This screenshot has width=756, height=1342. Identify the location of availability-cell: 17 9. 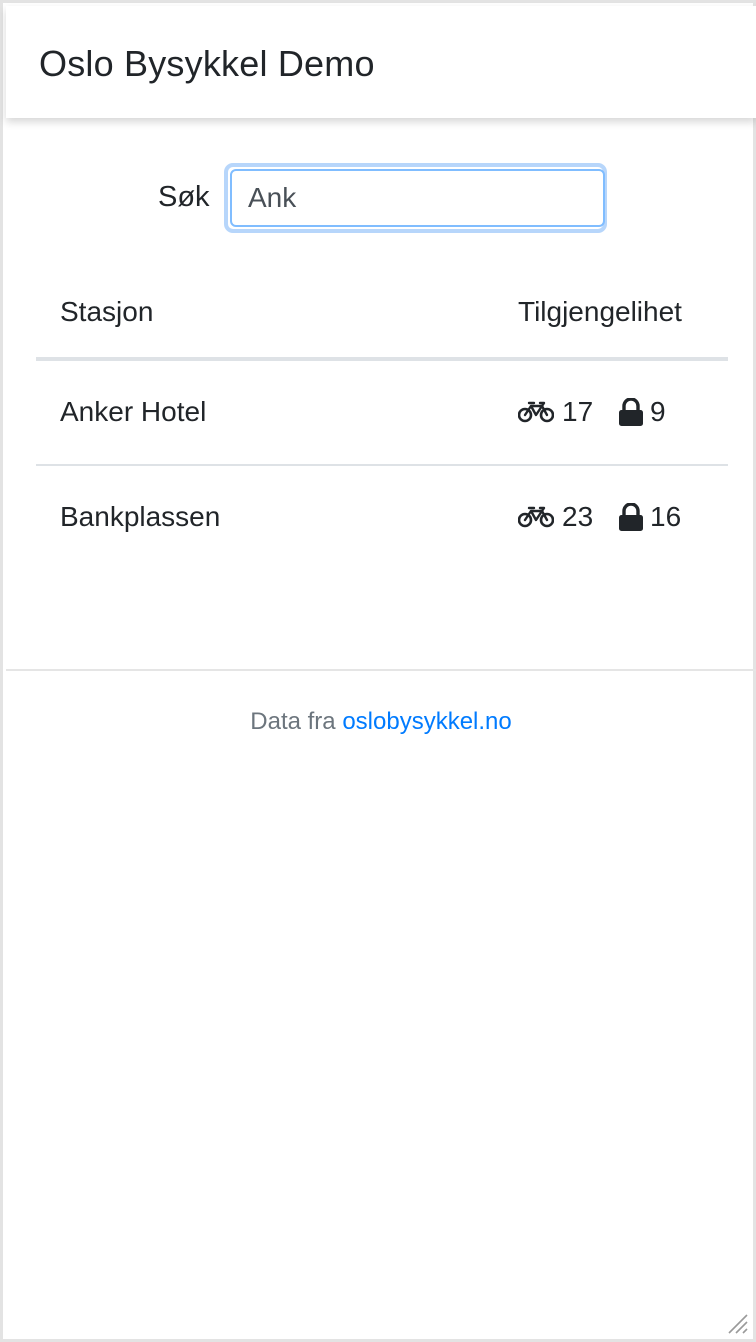
(592, 412).